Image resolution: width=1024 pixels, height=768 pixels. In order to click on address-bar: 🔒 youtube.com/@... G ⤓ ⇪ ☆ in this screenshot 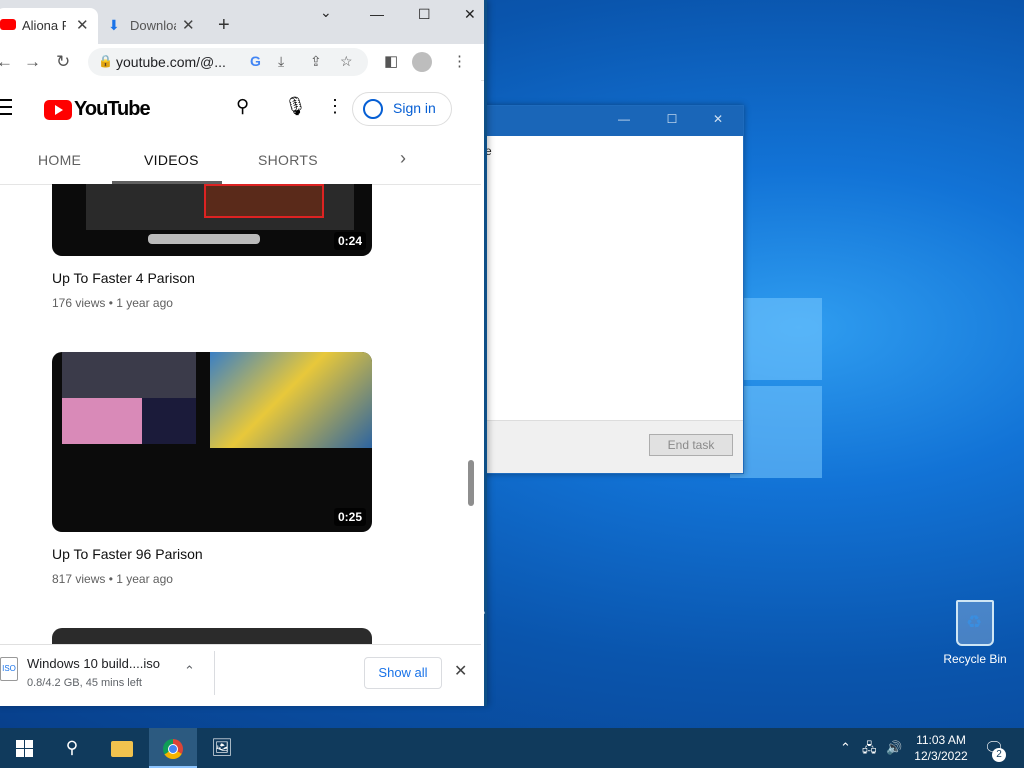, I will do `click(228, 62)`.